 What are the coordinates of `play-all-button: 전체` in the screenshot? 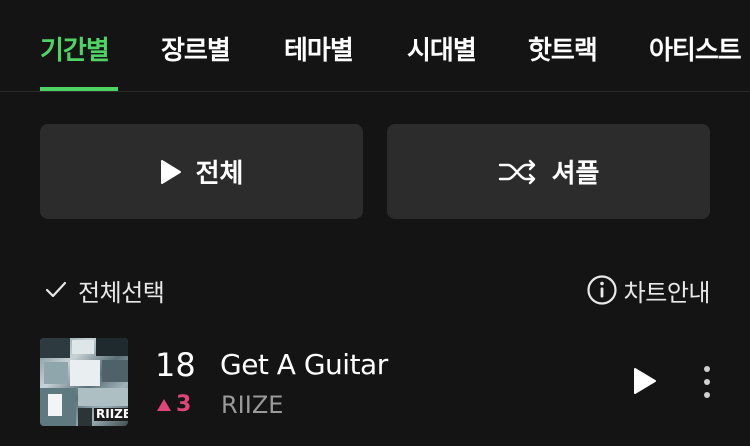 It's located at (201, 171).